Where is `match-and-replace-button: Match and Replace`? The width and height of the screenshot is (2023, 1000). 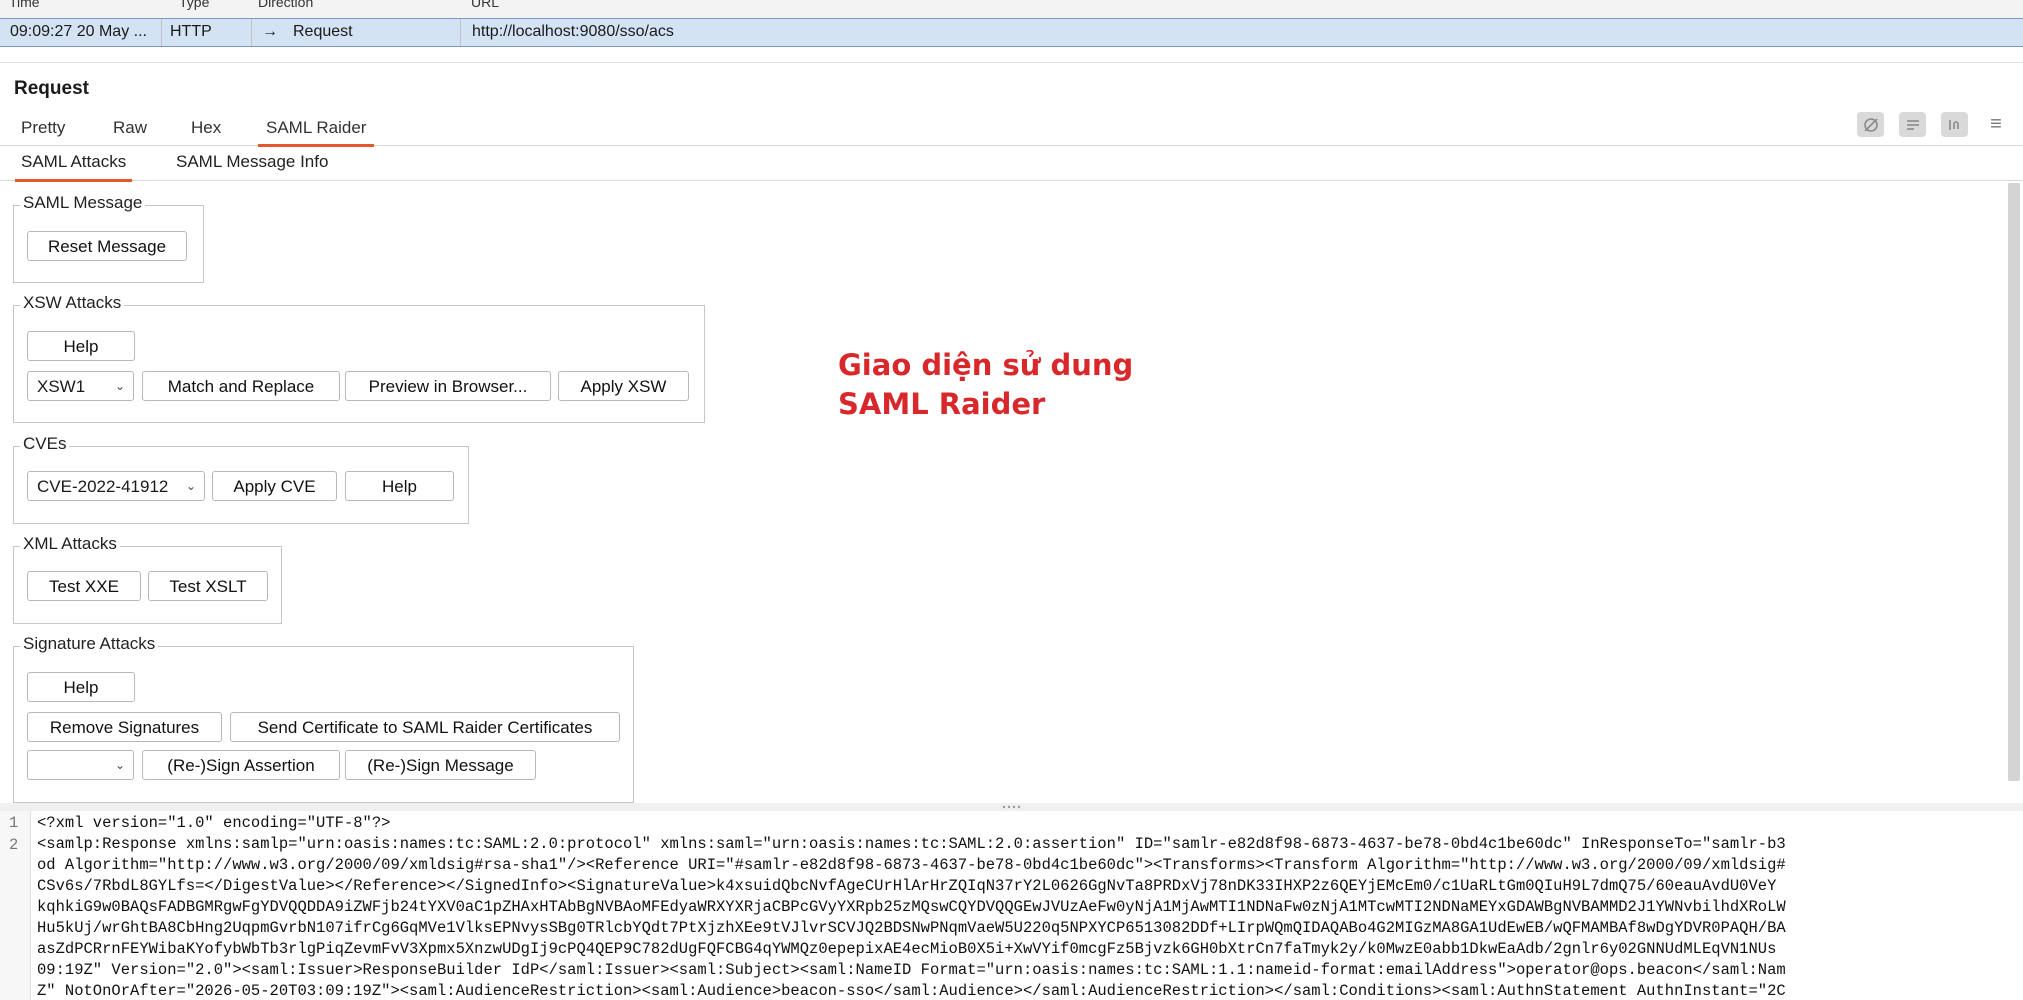 match-and-replace-button: Match and Replace is located at coordinates (241, 386).